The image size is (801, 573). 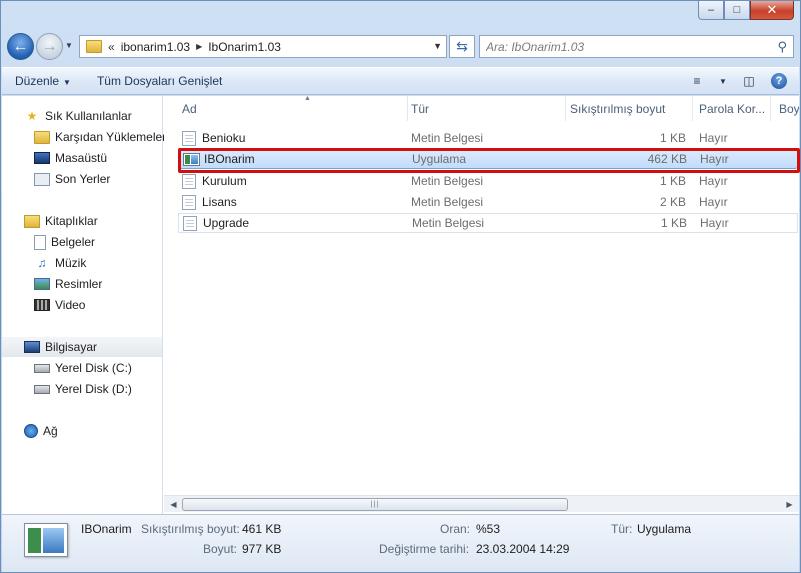 I want to click on address-dropdown-icon: ▼, so click(x=437, y=46).